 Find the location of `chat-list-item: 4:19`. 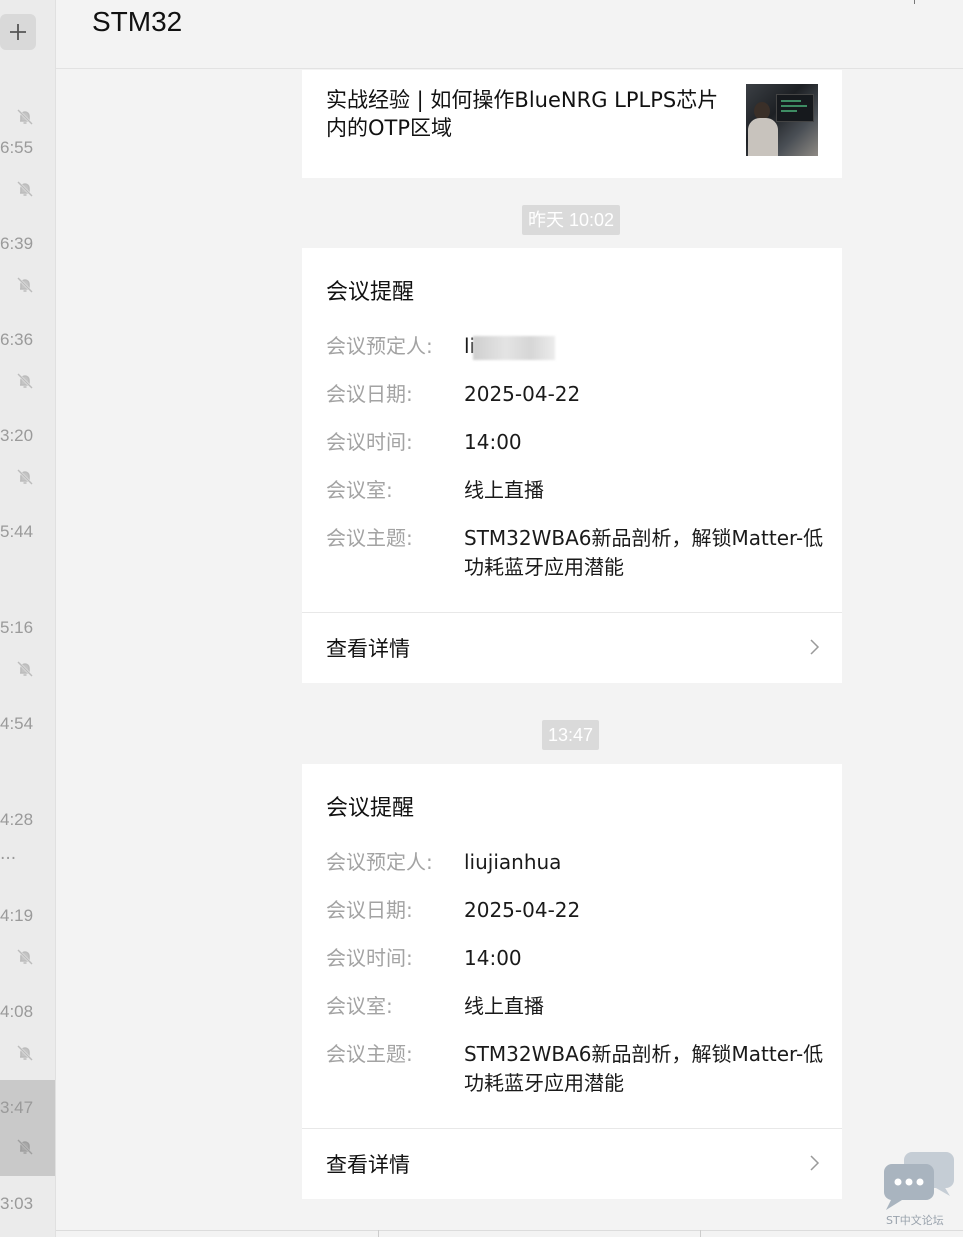

chat-list-item: 4:19 is located at coordinates (27, 957).